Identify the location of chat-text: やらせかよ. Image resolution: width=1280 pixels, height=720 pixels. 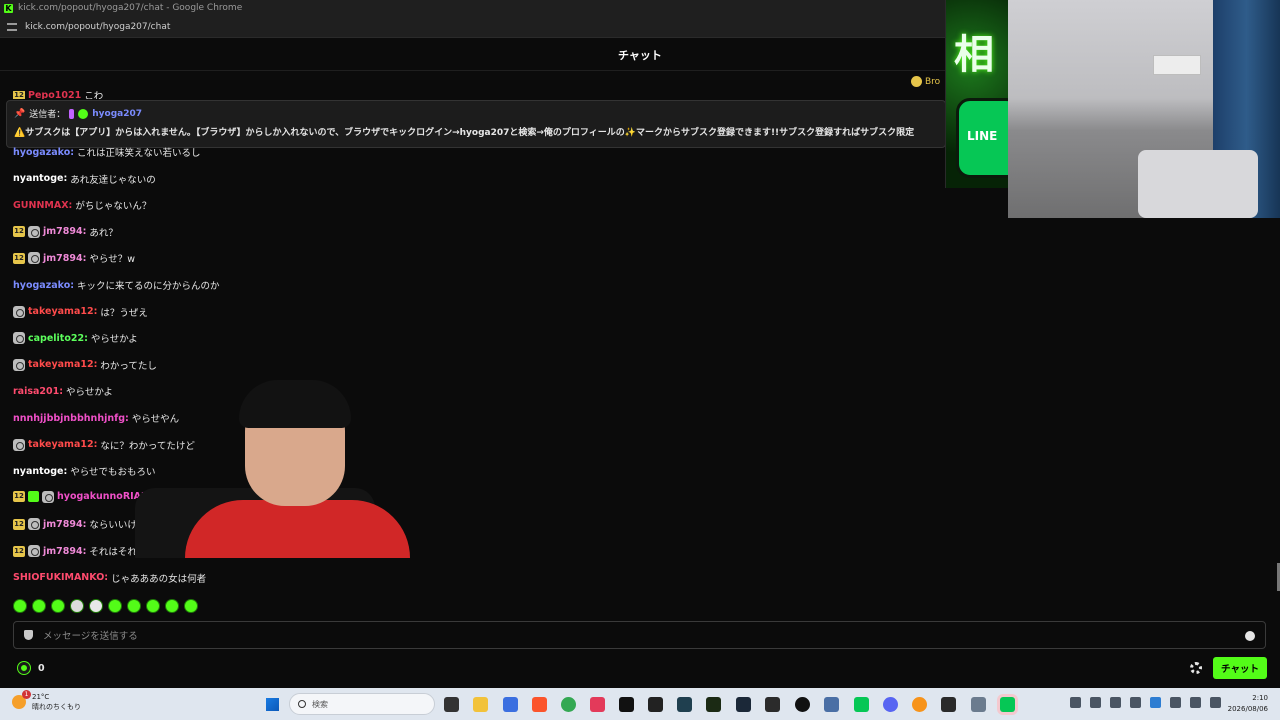
(114, 340).